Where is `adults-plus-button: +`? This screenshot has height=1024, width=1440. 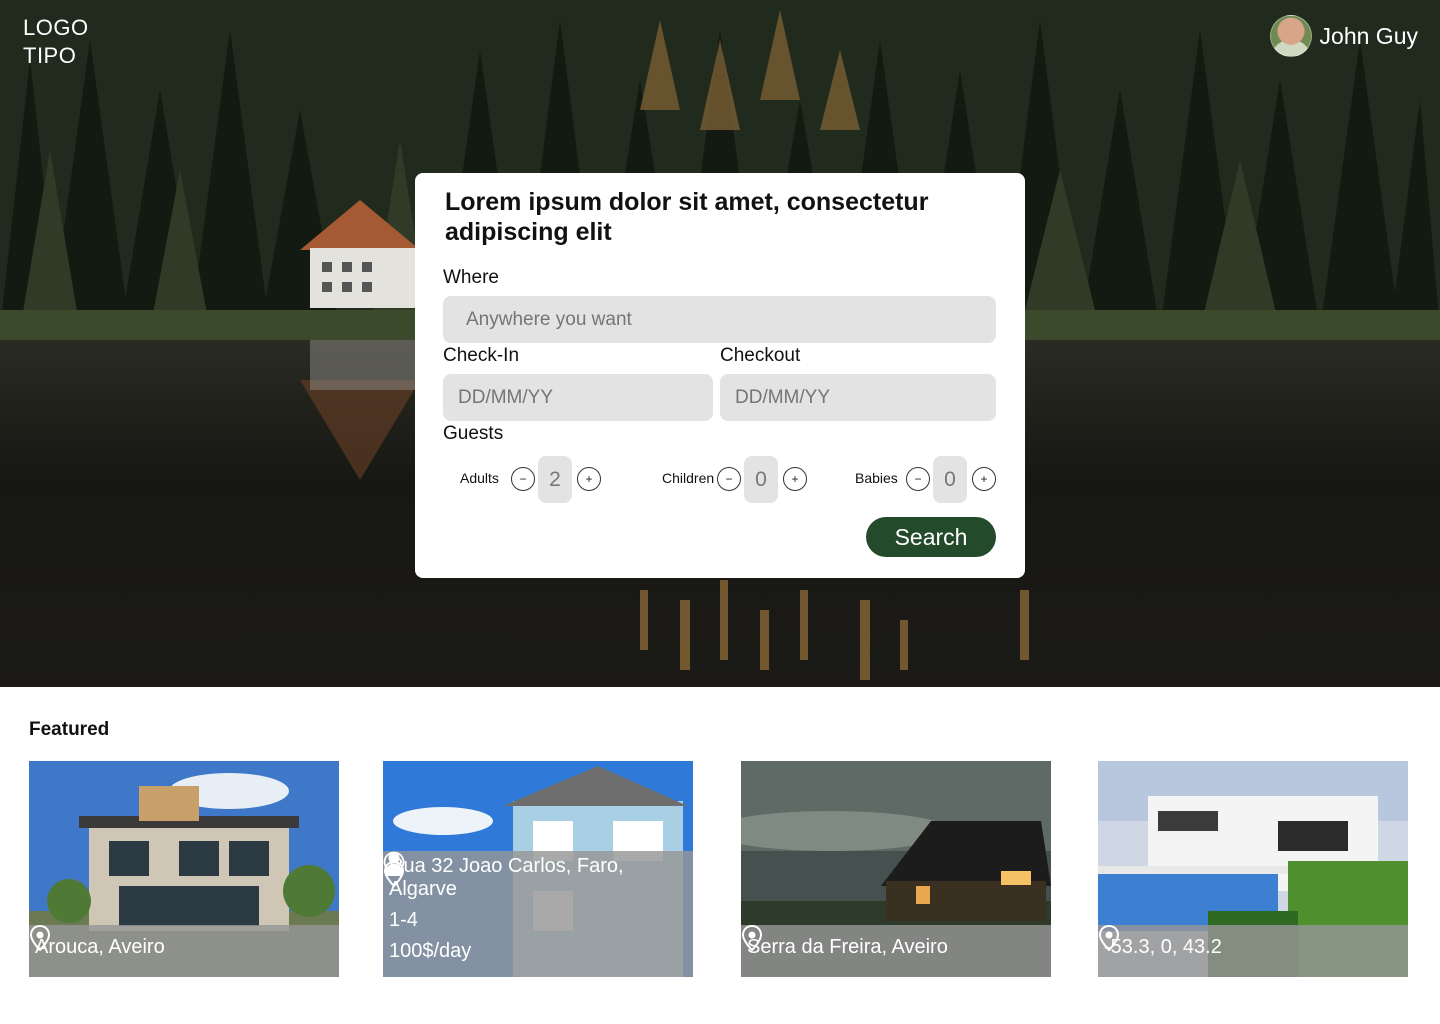
adults-plus-button: + is located at coordinates (589, 479).